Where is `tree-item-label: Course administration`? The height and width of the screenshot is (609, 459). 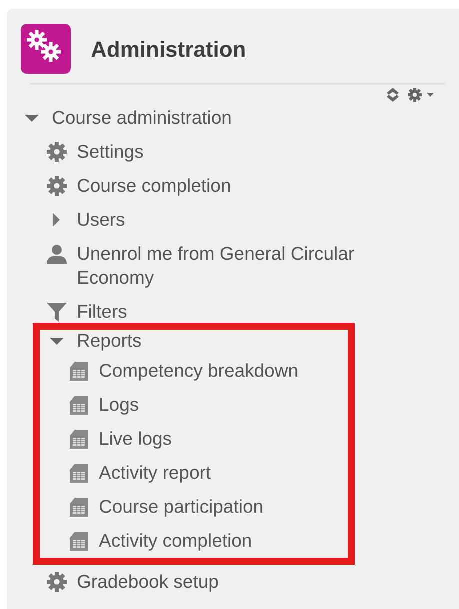
tree-item-label: Course administration is located at coordinates (142, 118).